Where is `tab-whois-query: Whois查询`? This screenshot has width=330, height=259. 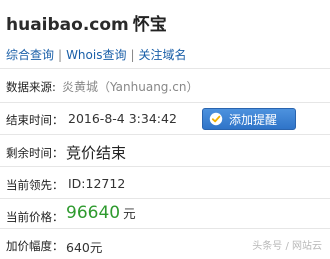
tab-whois-query: Whois查询 is located at coordinates (96, 55).